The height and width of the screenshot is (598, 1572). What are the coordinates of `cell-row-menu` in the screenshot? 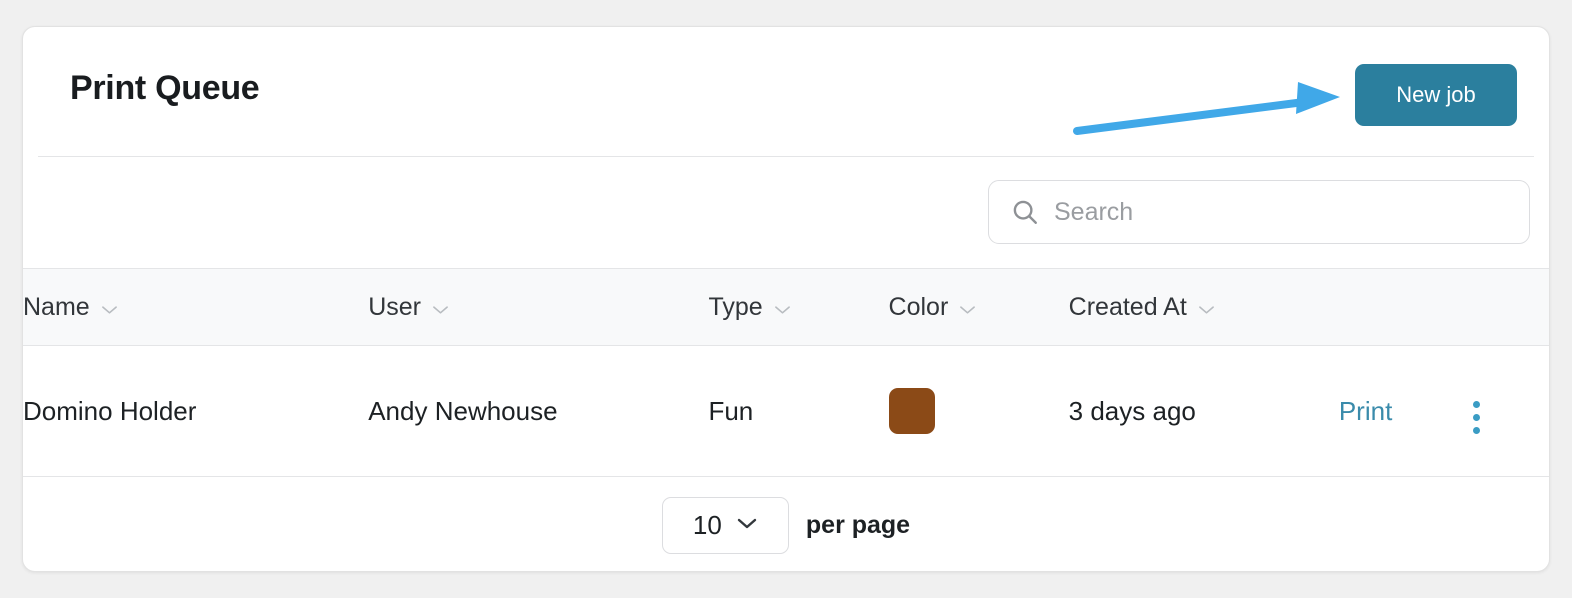 It's located at (1508, 411).